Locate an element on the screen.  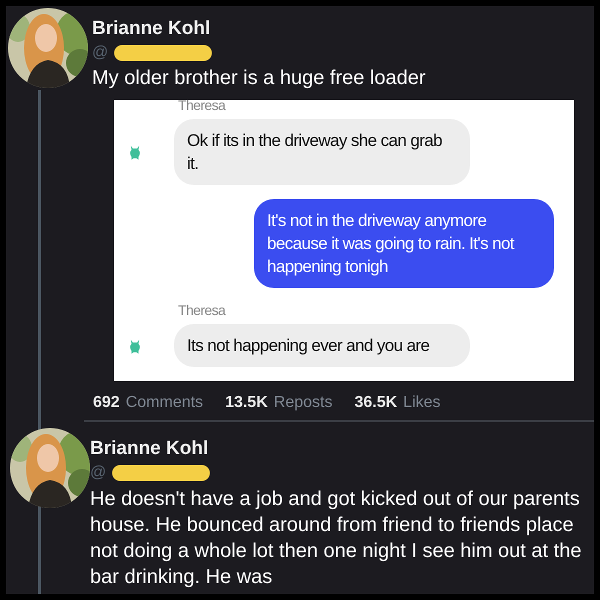
post-text: He doesn't have a job and got kicked out of our parents house. He bounced around from friend to friends place not doing a whole lot then one night I see him out at the bar drinking. He was is located at coordinates (336, 538).